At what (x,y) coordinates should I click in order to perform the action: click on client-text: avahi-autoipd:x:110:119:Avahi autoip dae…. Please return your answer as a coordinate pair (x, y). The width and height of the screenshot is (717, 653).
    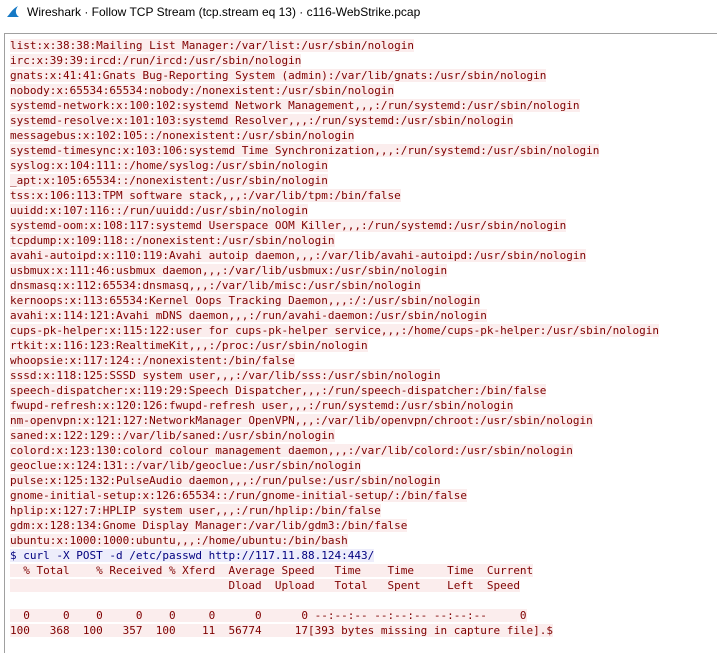
    Looking at the image, I should click on (298, 255).